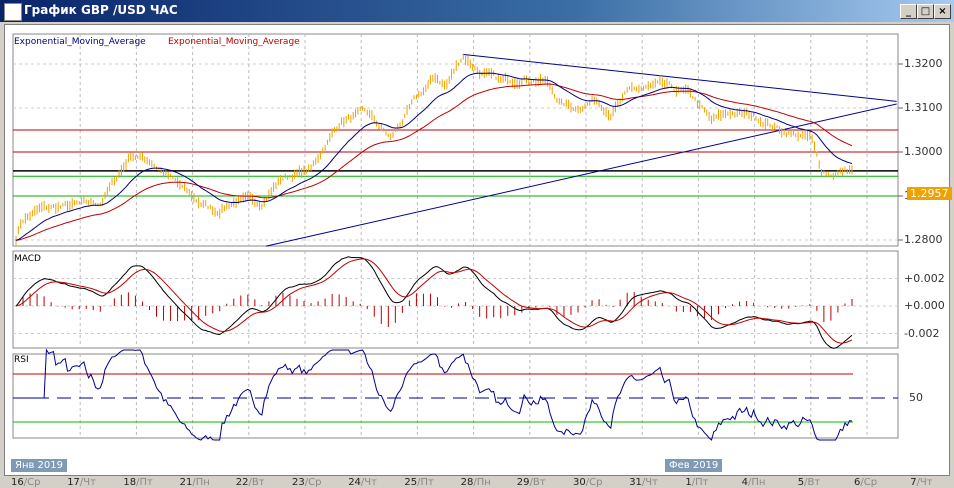 This screenshot has height=488, width=954. What do you see at coordinates (929, 193) in the screenshot?
I see `last-price-badge: 1.2957` at bounding box center [929, 193].